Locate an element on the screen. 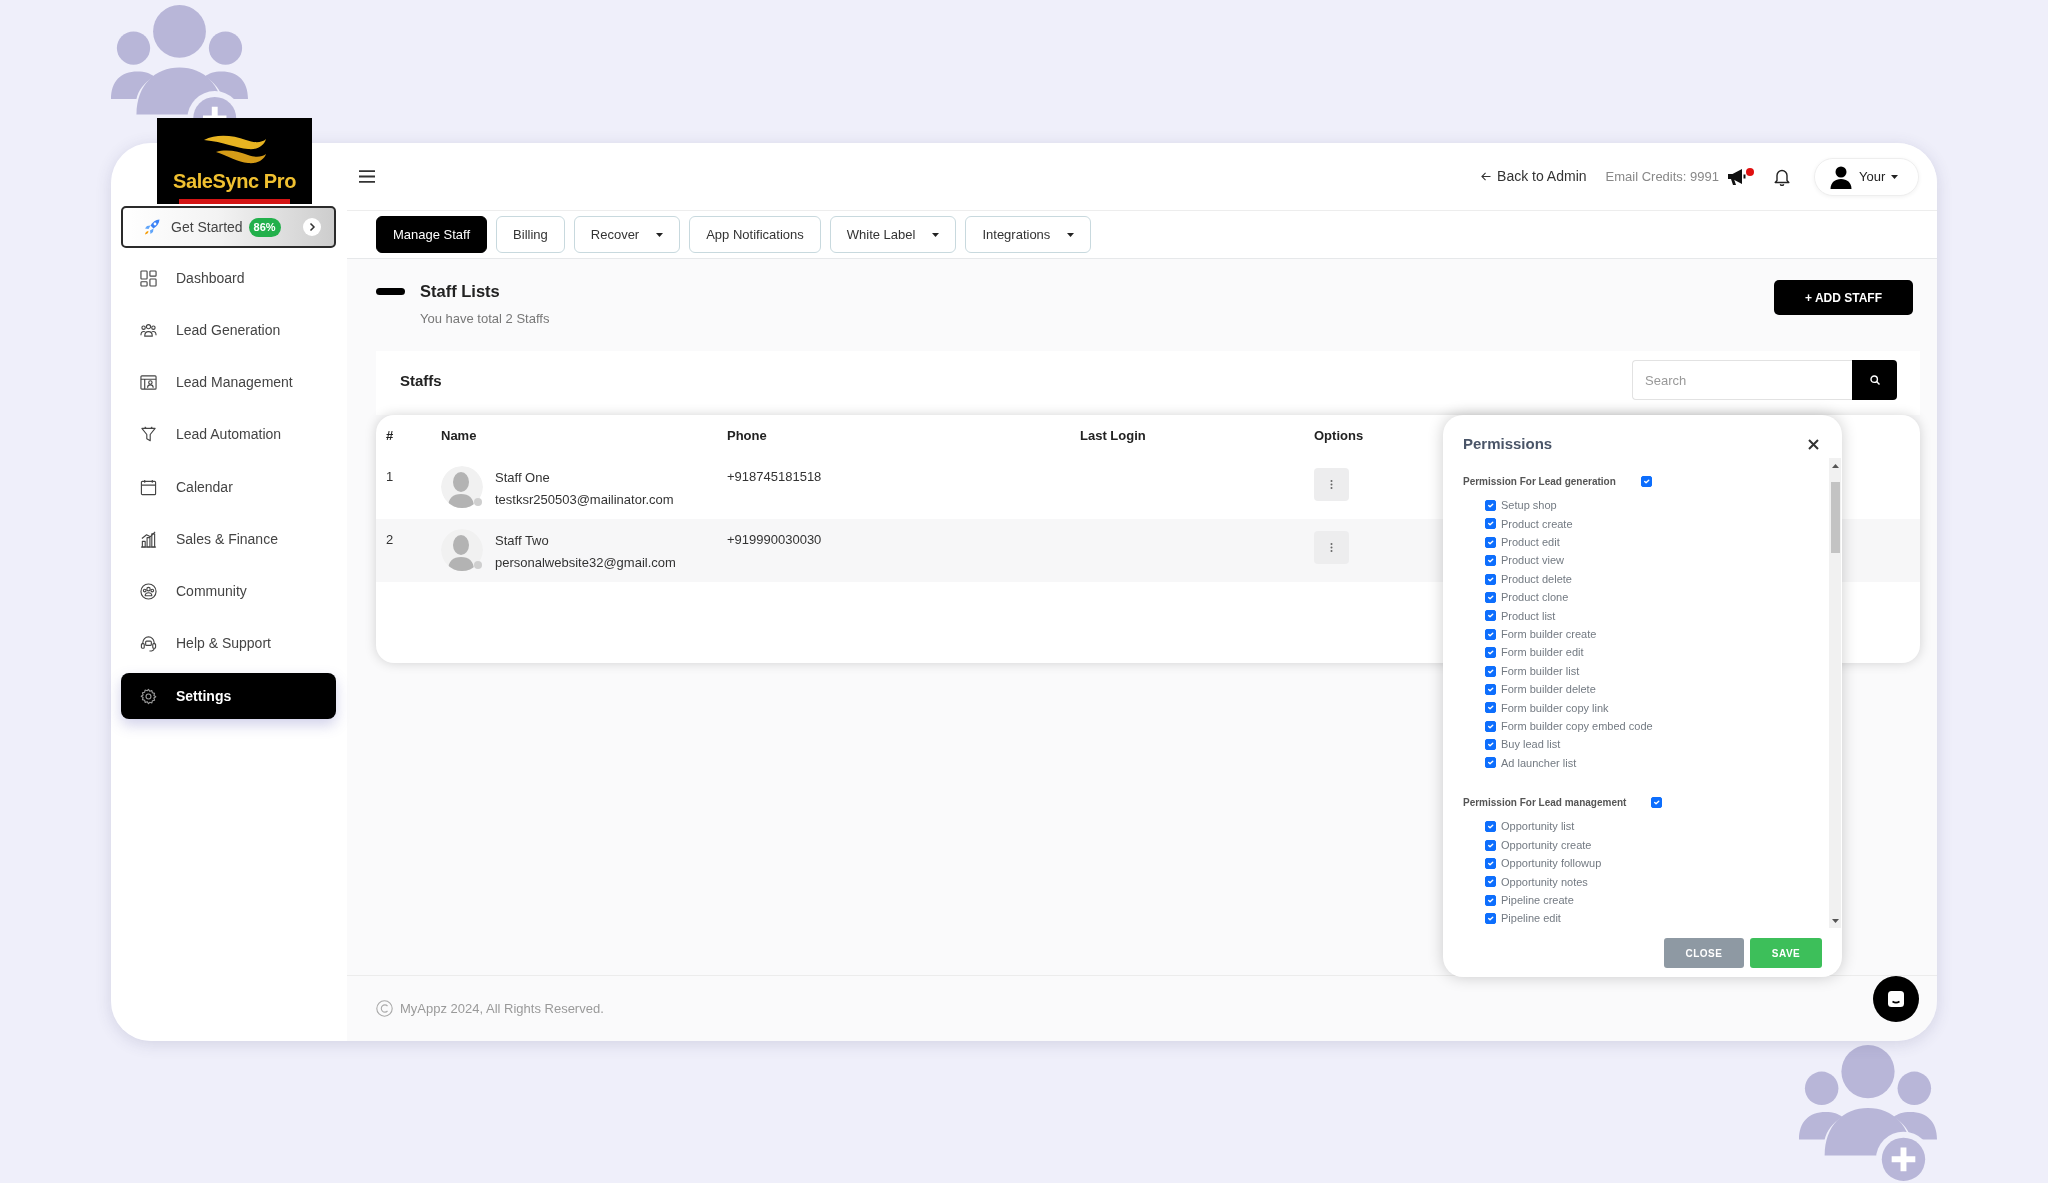 The width and height of the screenshot is (2048, 1183). people-circle-icon is located at coordinates (148, 591).